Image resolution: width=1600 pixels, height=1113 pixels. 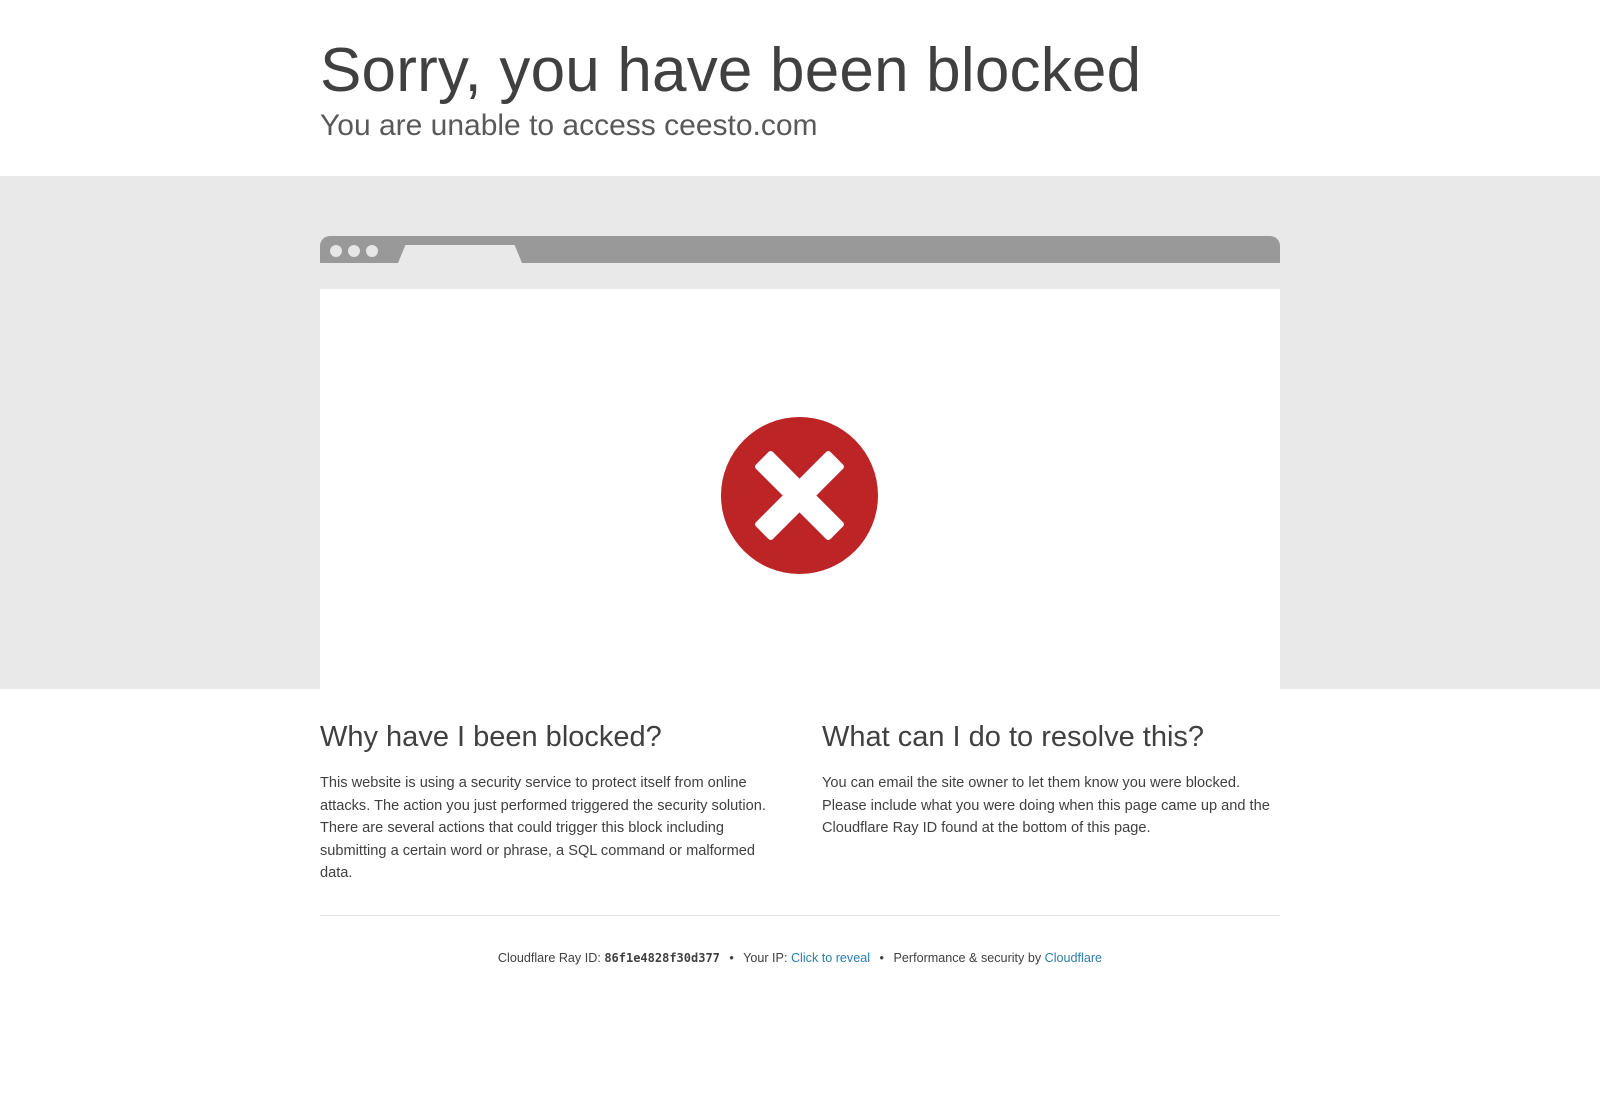 What do you see at coordinates (800, 249) in the screenshot?
I see `browser-window-bar` at bounding box center [800, 249].